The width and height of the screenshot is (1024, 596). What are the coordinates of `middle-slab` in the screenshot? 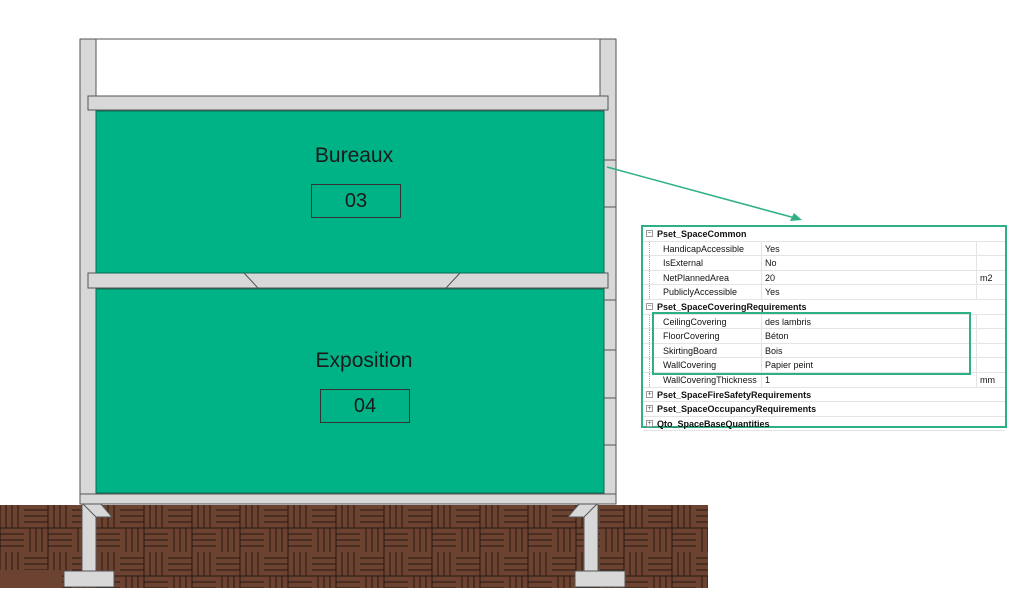 It's located at (348, 280).